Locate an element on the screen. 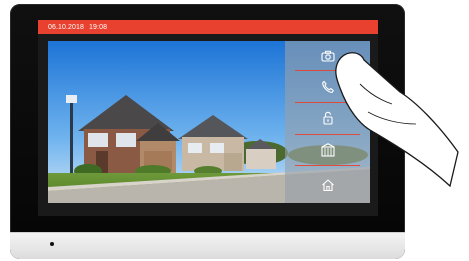 The width and height of the screenshot is (469, 261). status-time: 19:08 is located at coordinates (98, 27).